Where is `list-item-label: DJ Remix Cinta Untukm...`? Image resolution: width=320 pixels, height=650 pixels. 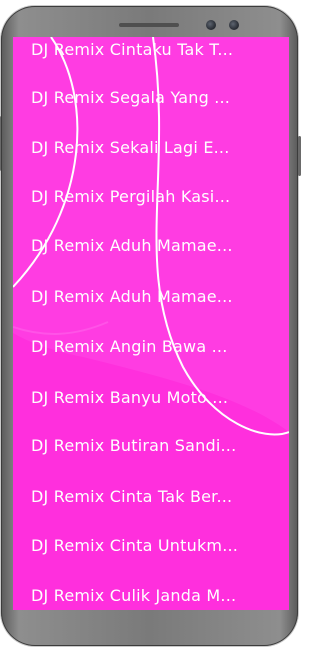
list-item-label: DJ Remix Cinta Untukm... is located at coordinates (135, 545).